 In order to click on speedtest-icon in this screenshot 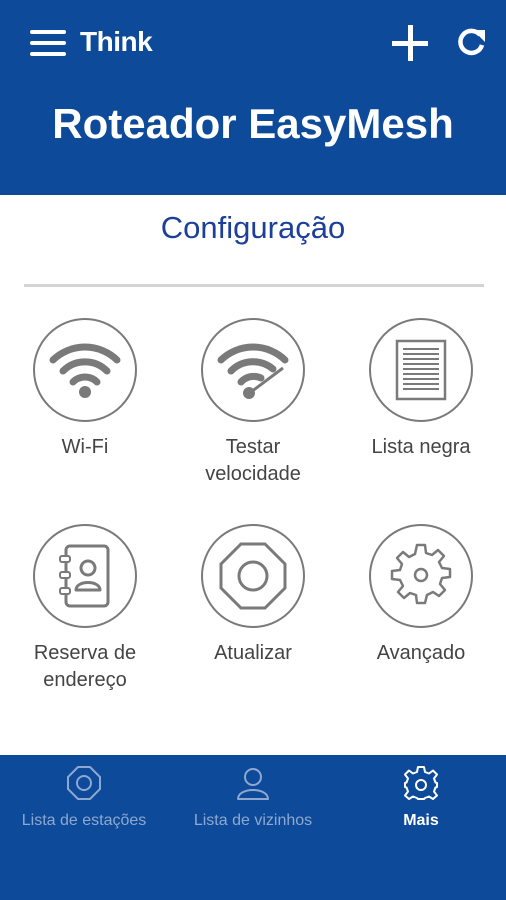, I will do `click(253, 370)`.